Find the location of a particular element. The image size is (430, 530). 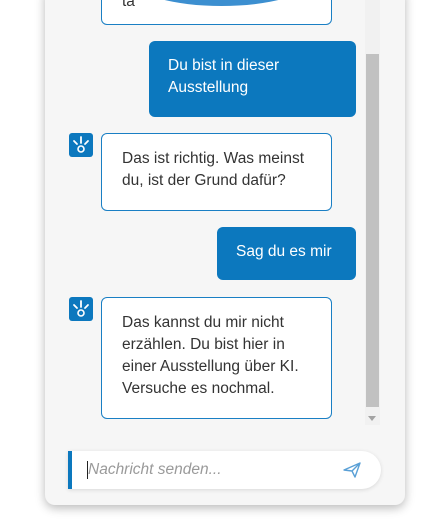

composer-accent-bar is located at coordinates (70, 470).